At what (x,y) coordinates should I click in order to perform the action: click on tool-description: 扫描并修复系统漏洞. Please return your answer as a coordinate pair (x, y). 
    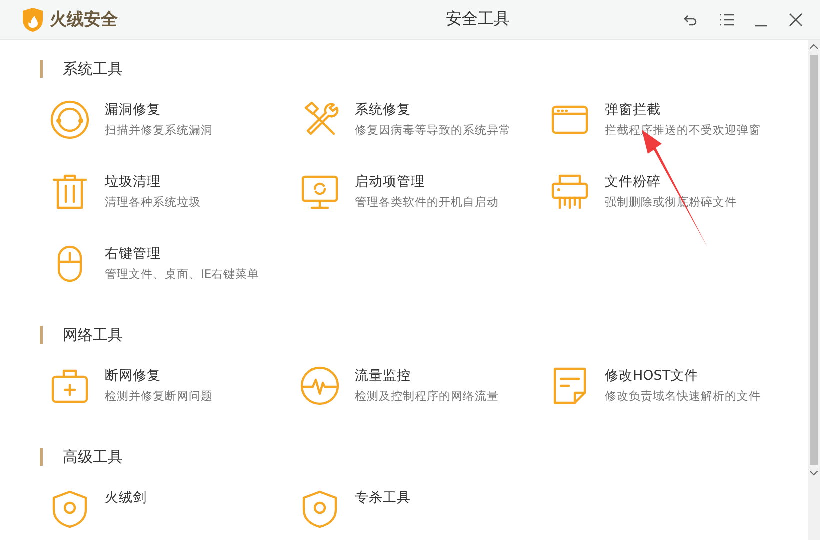
    Looking at the image, I should click on (159, 130).